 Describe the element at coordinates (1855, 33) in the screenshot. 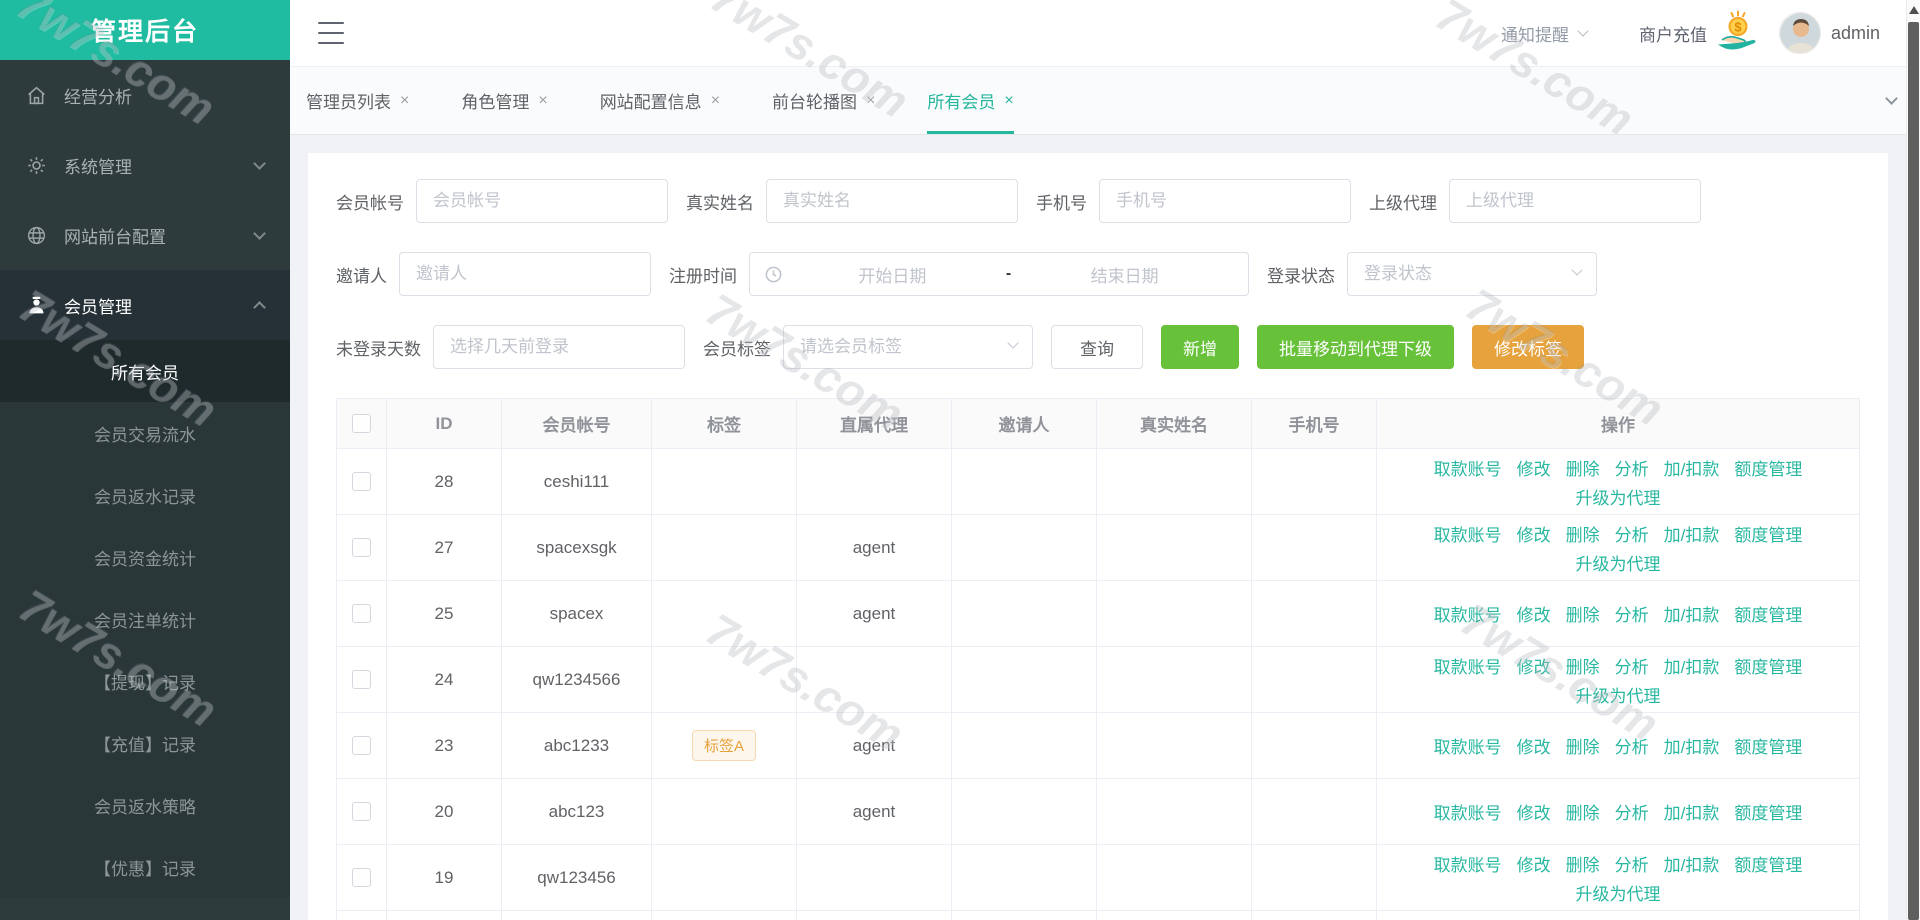

I see `username: admin` at that location.